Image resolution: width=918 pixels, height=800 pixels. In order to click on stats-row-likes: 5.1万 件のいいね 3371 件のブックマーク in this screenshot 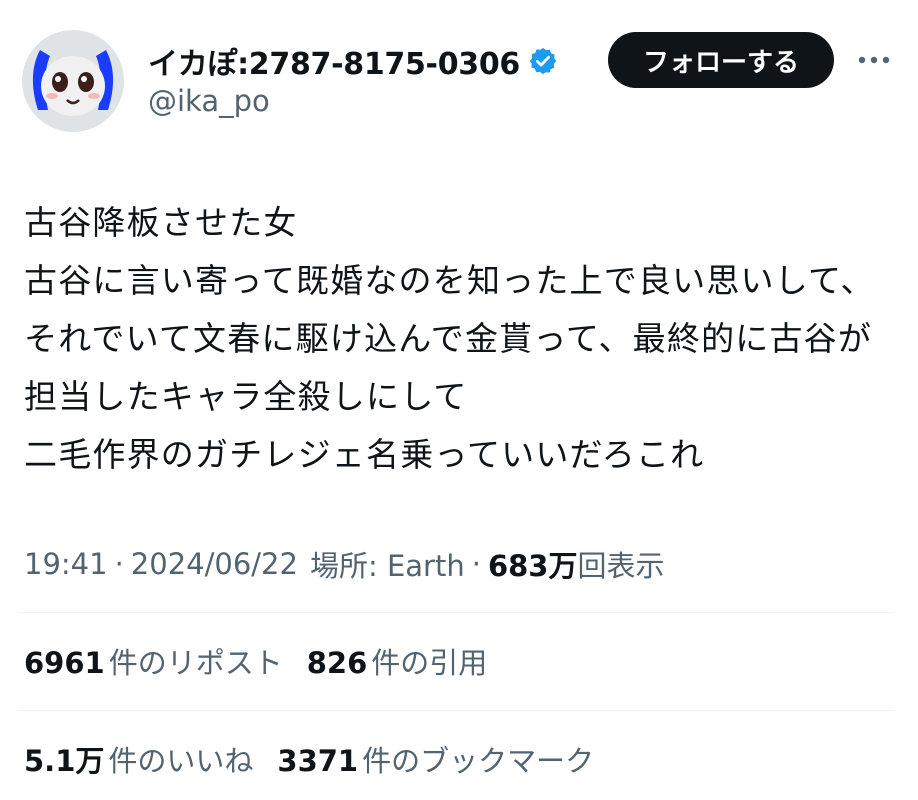, I will do `click(321, 759)`.